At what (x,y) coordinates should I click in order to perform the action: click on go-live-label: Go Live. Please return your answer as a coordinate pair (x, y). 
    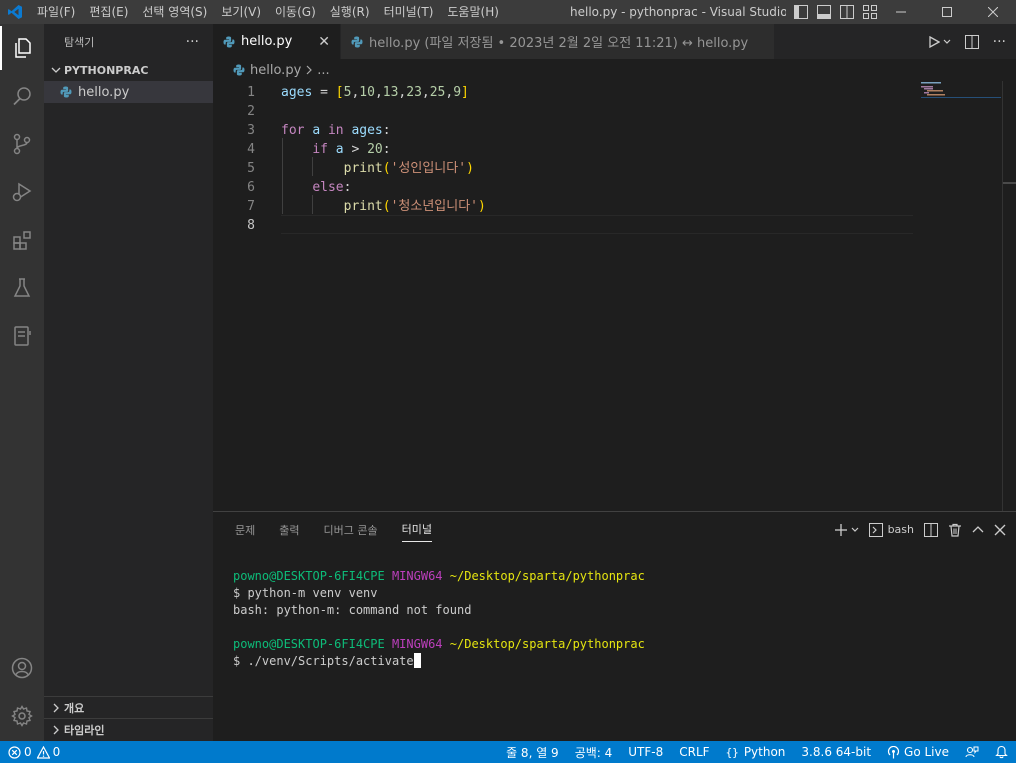
    Looking at the image, I should click on (926, 752).